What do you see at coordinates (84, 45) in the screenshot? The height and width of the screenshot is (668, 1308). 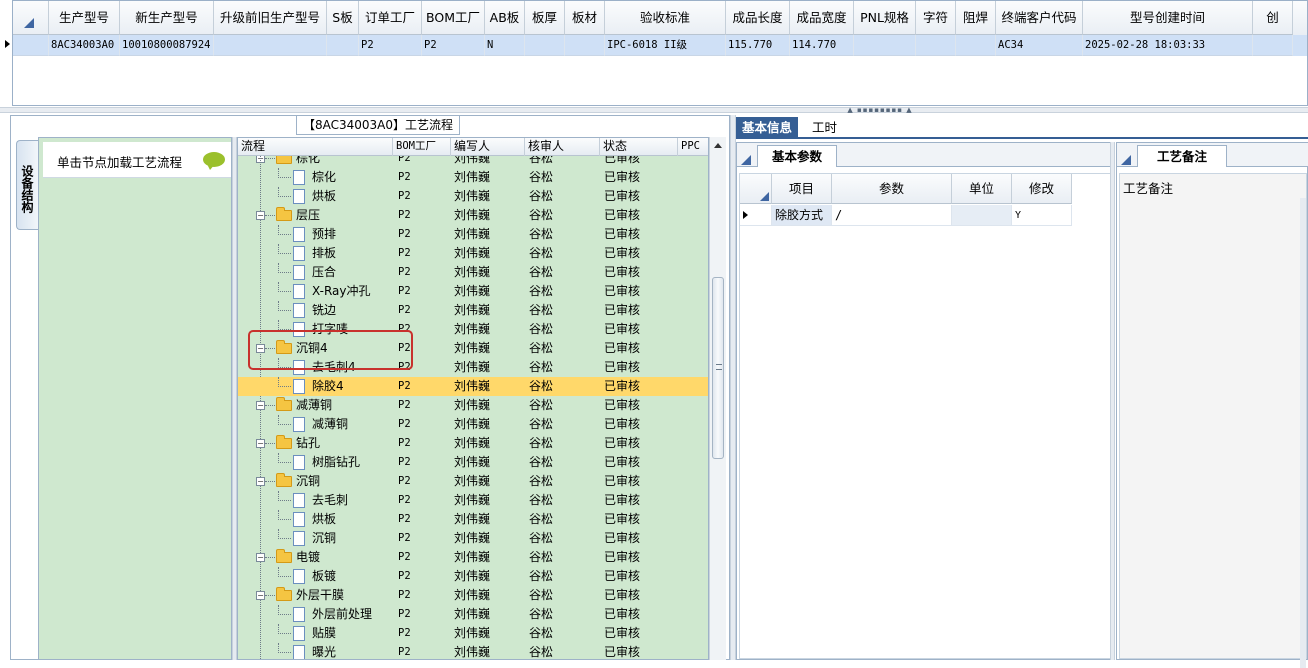 I see `grid-cell: 8AC34003A0` at bounding box center [84, 45].